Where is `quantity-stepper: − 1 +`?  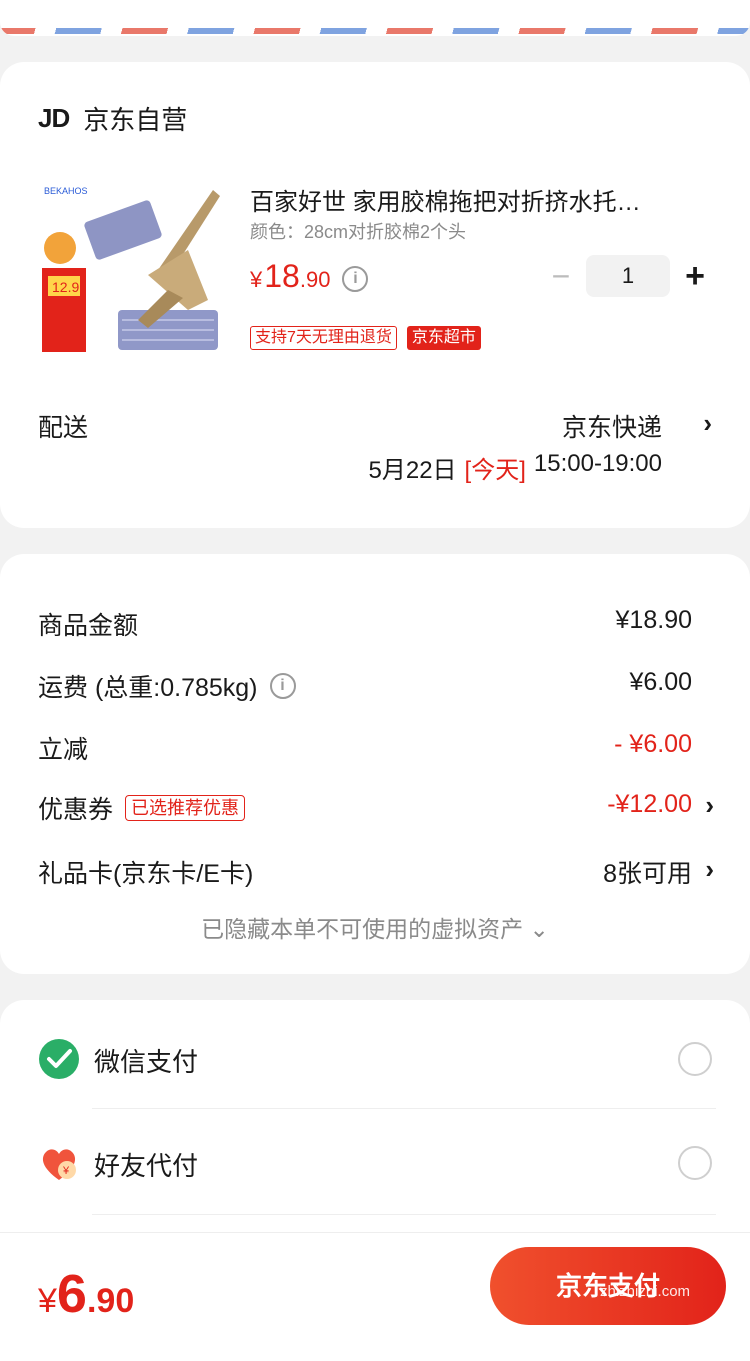 quantity-stepper: − 1 + is located at coordinates (628, 276).